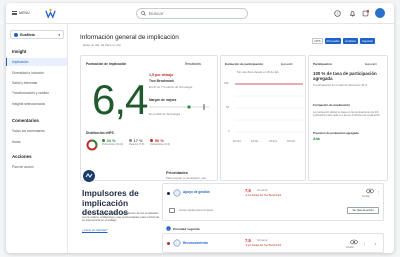  Describe the element at coordinates (365, 13) in the screenshot. I see `apps-icon` at that location.